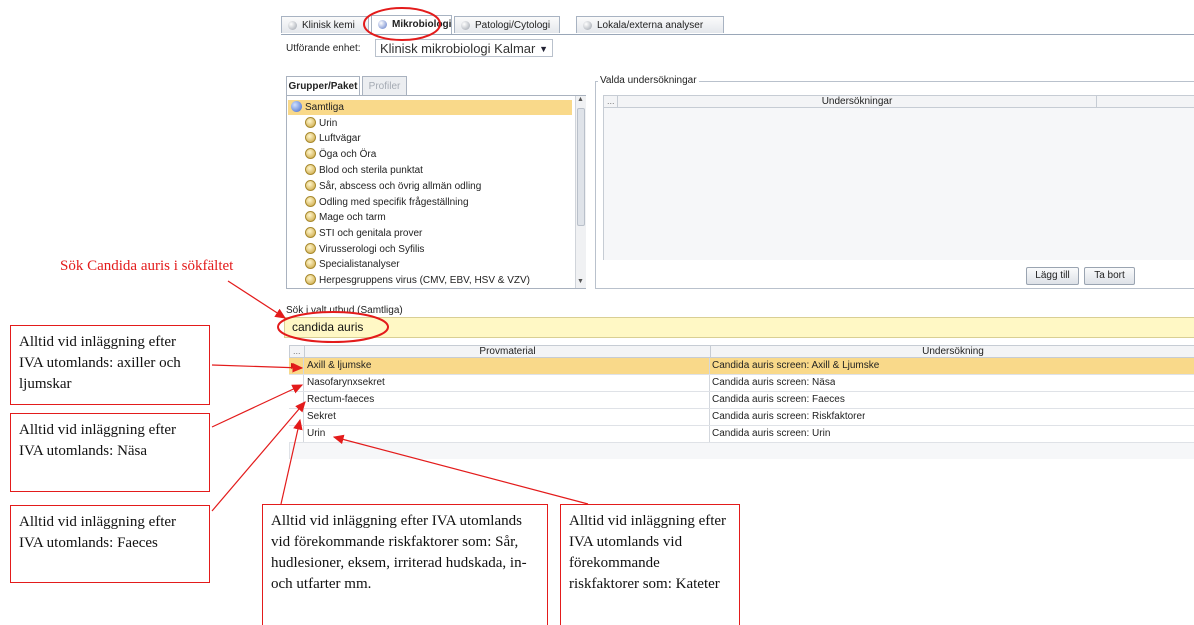 The width and height of the screenshot is (1194, 625). Describe the element at coordinates (147, 266) in the screenshot. I see `search-hint-label: Sök Candida auris i sökfältet` at that location.